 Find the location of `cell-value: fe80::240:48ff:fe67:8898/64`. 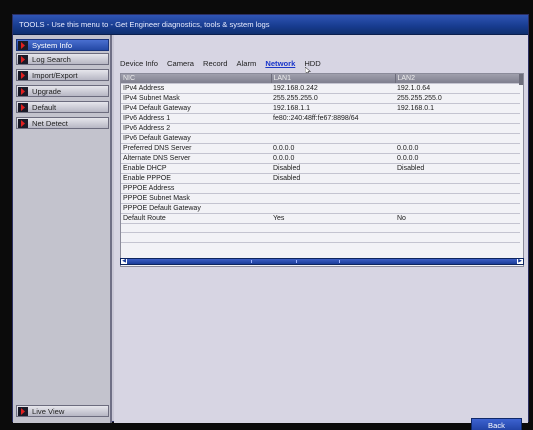

cell-value: fe80::240:48ff:fe67:8898/64 is located at coordinates (333, 118).